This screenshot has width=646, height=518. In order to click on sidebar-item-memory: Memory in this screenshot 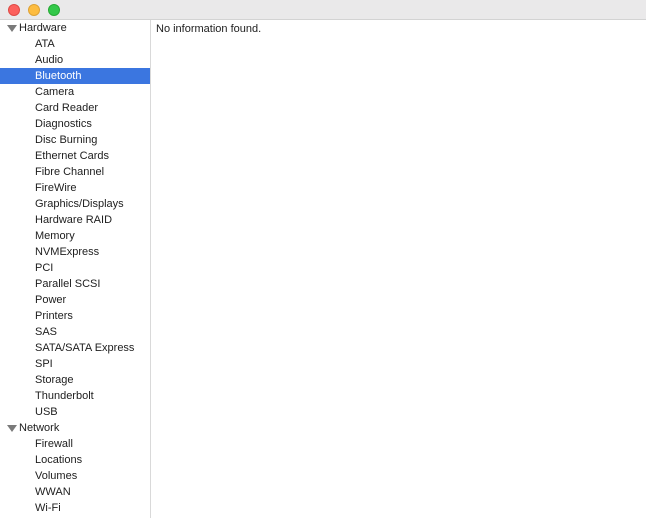, I will do `click(75, 236)`.